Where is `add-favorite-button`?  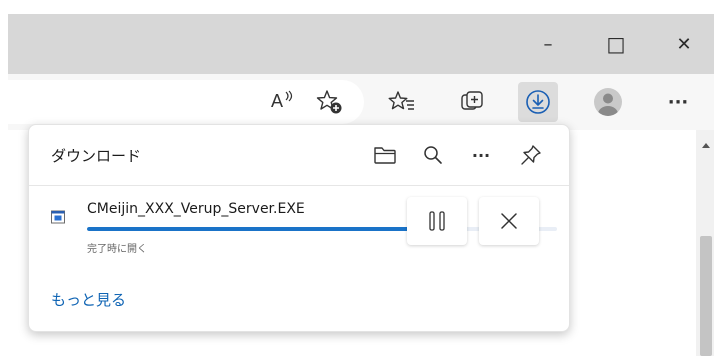
add-favorite-button is located at coordinates (330, 102).